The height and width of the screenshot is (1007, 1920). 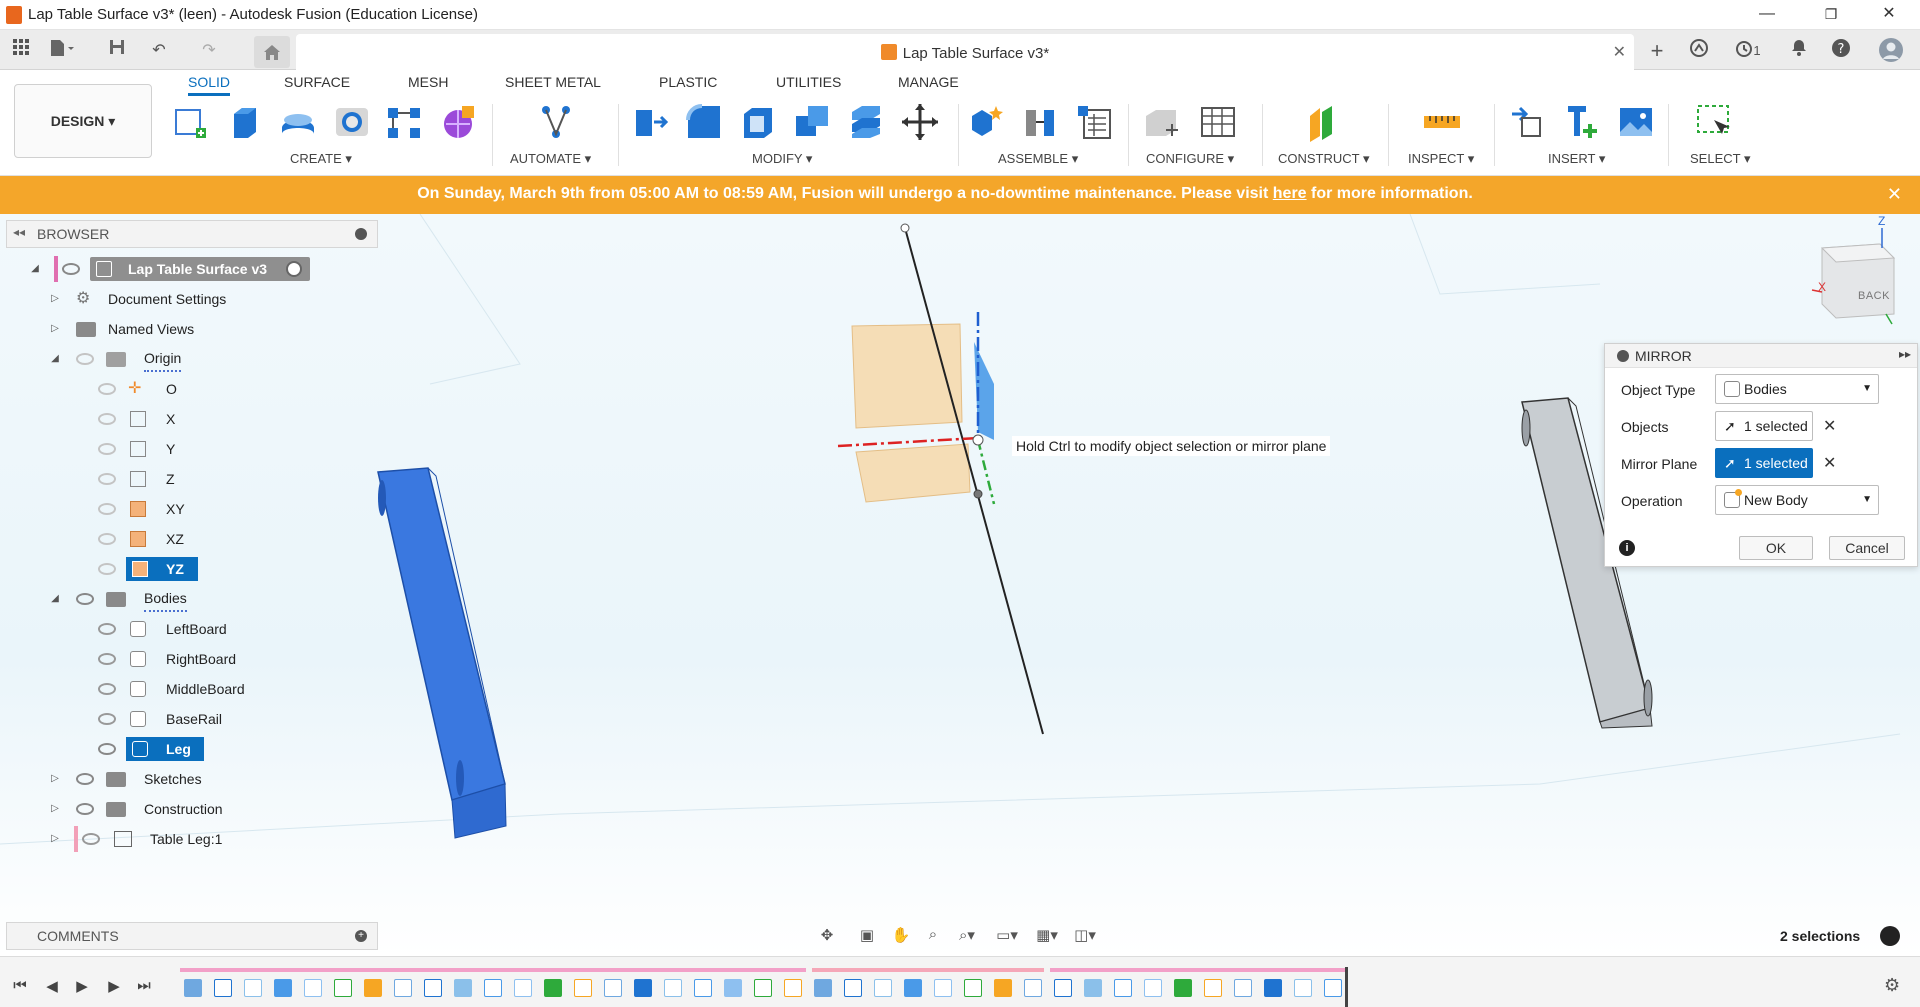 I want to click on info-icon: i, so click(x=1627, y=548).